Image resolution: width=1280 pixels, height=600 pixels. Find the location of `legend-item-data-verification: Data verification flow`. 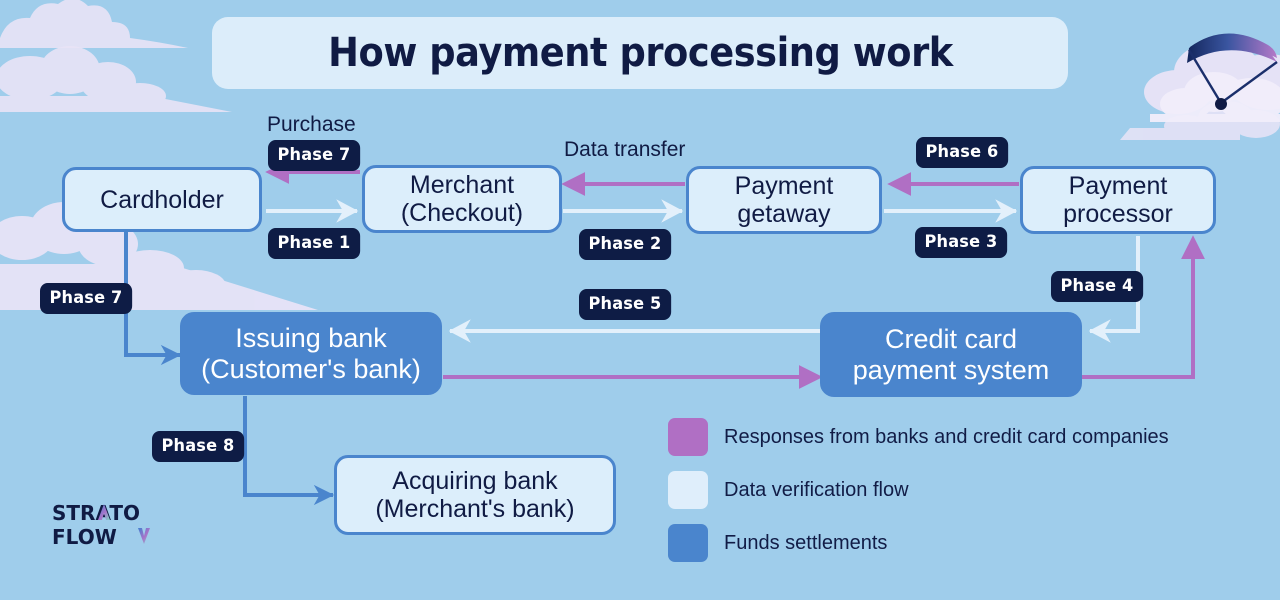

legend-item-data-verification: Data verification flow is located at coordinates (948, 490).